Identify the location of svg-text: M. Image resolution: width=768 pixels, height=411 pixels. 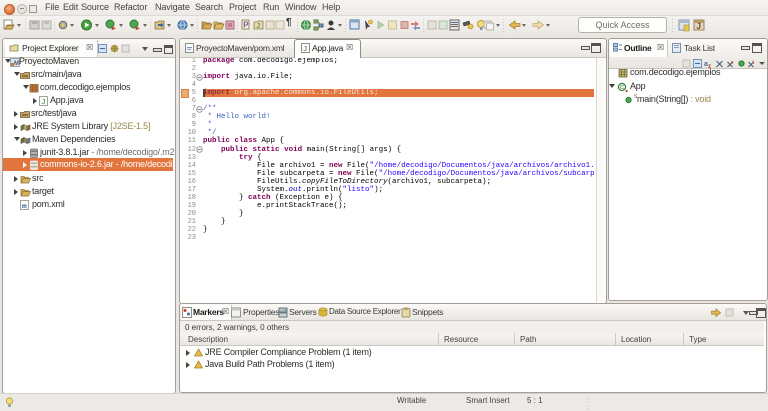
(24, 206).